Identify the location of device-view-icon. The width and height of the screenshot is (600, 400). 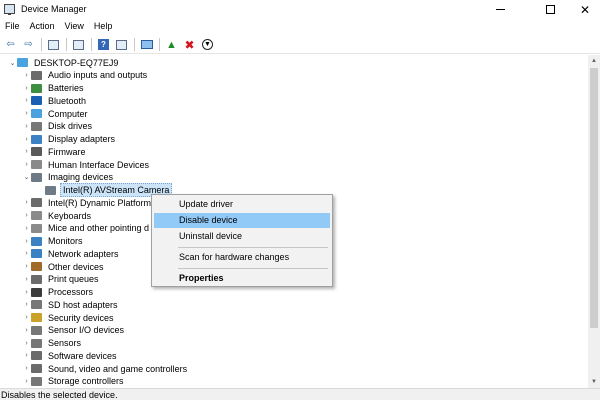
(78, 44).